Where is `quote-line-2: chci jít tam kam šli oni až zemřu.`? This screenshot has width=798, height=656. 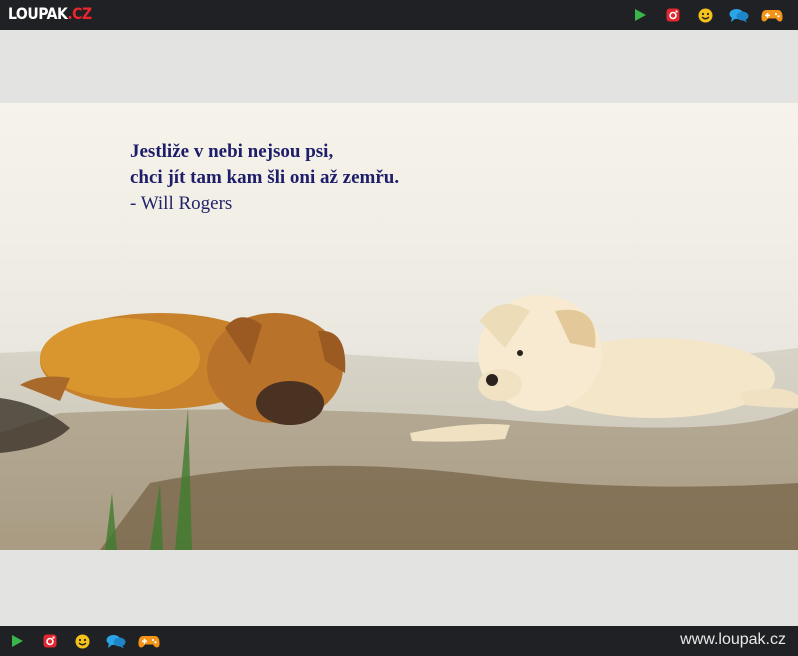
quote-line-2: chci jít tam kam šli oni až zemřu. is located at coordinates (265, 177).